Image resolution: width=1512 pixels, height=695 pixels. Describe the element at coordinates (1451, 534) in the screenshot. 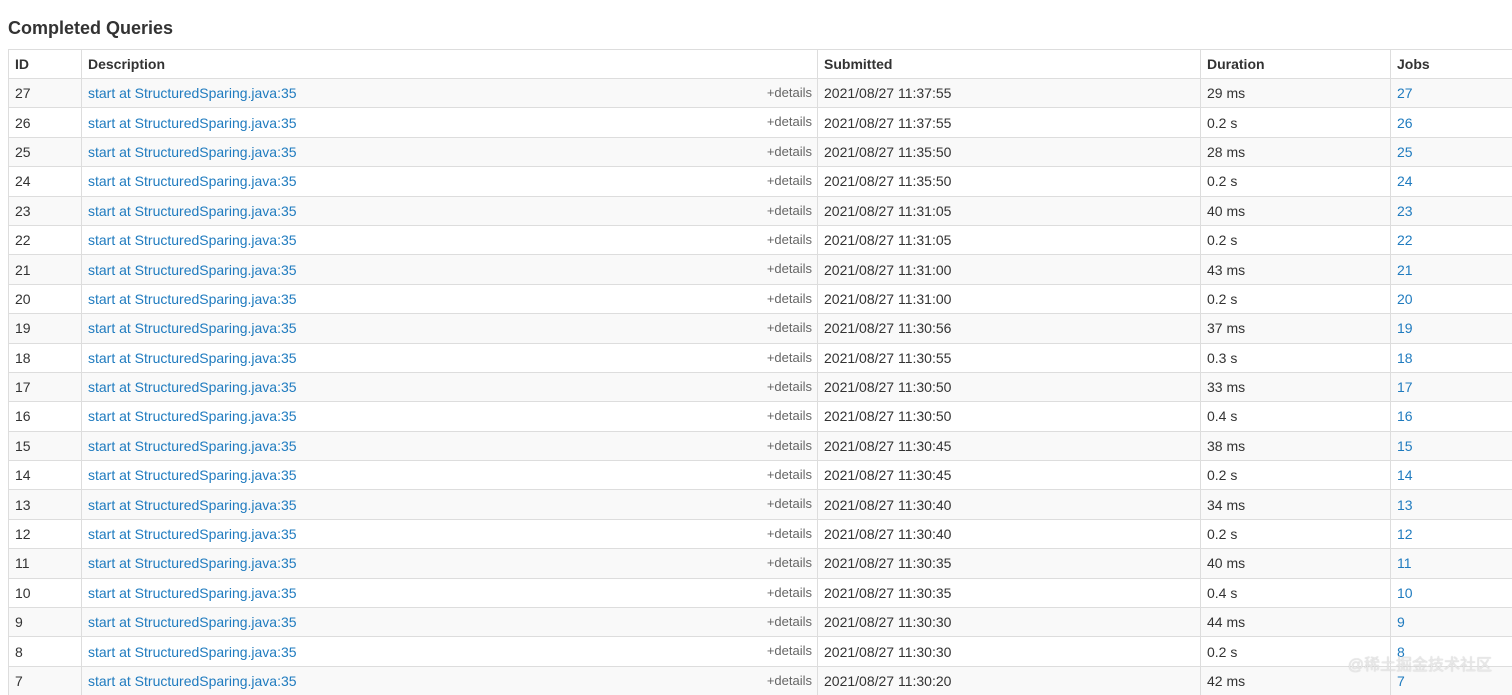

I see `jobs-cell: 12` at that location.